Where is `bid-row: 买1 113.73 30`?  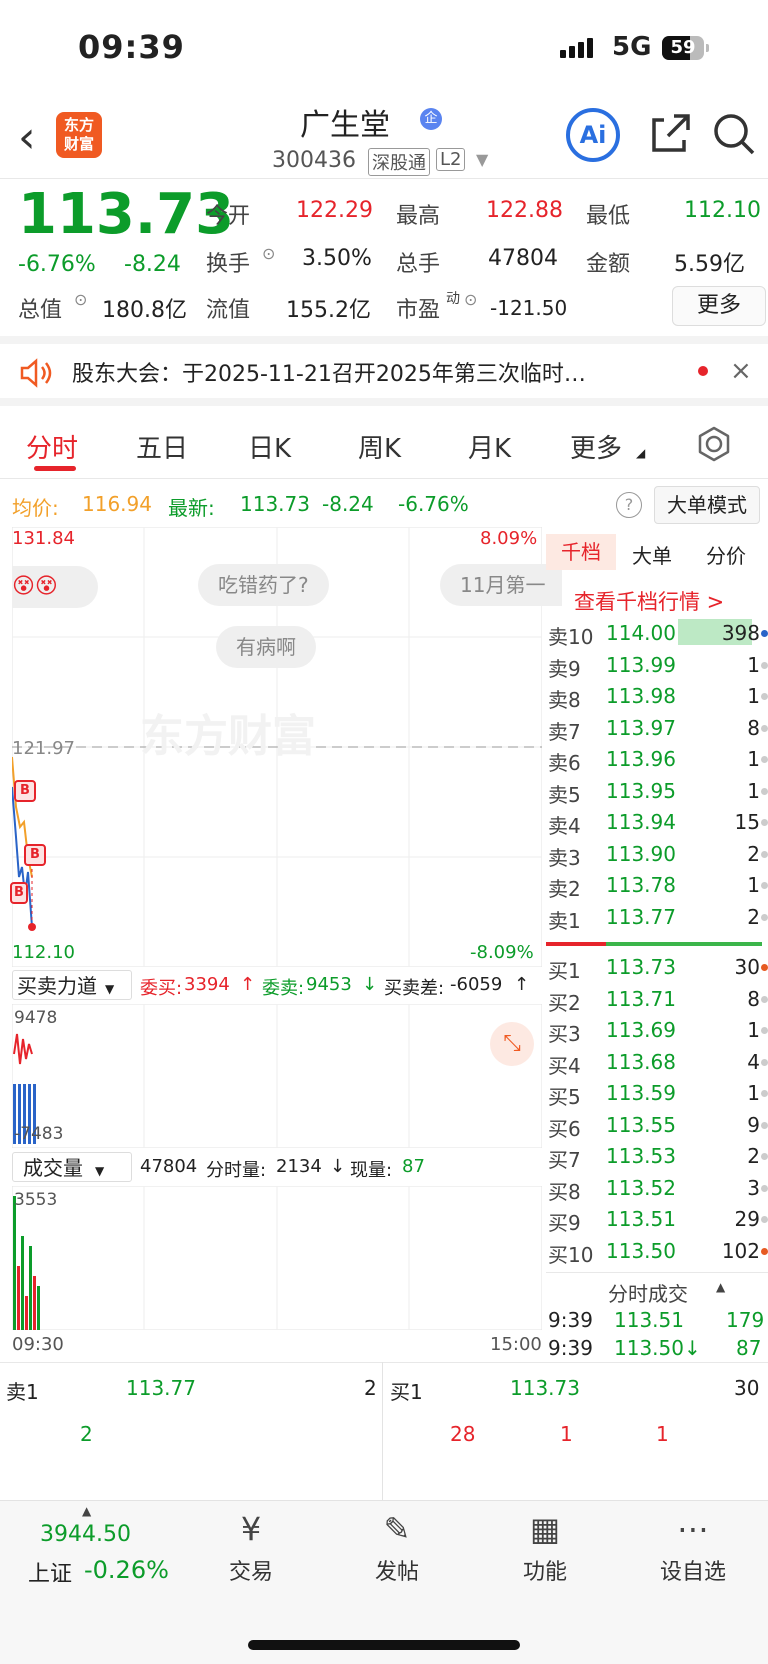 bid-row: 买1 113.73 30 is located at coordinates (657, 967).